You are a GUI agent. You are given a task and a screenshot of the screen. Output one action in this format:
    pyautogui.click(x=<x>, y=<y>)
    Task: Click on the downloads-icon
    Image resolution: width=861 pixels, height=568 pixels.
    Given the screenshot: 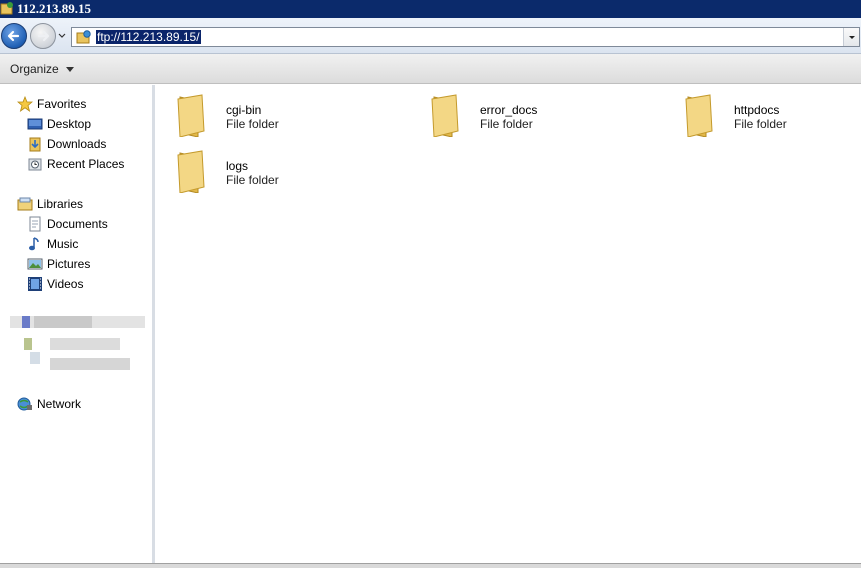 What is the action you would take?
    pyautogui.click(x=35, y=144)
    